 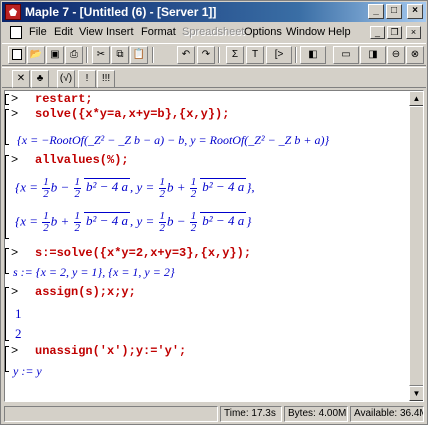 I want to click on execute-all-icon: !!!, so click(x=106, y=79).